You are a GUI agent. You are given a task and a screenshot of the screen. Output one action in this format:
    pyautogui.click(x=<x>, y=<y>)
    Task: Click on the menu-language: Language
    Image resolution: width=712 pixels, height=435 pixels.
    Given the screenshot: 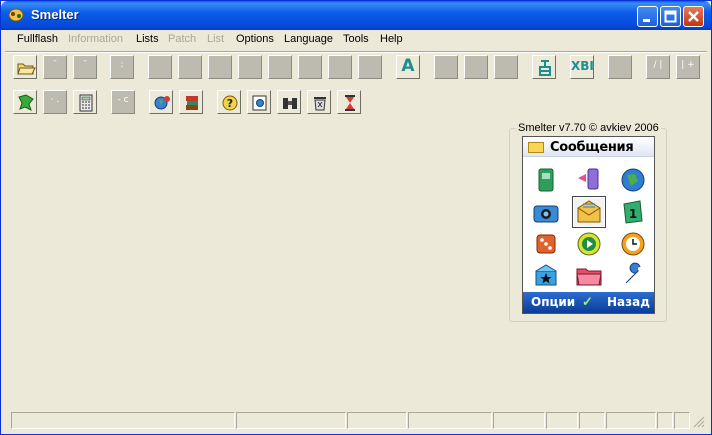 What is the action you would take?
    pyautogui.click(x=308, y=39)
    